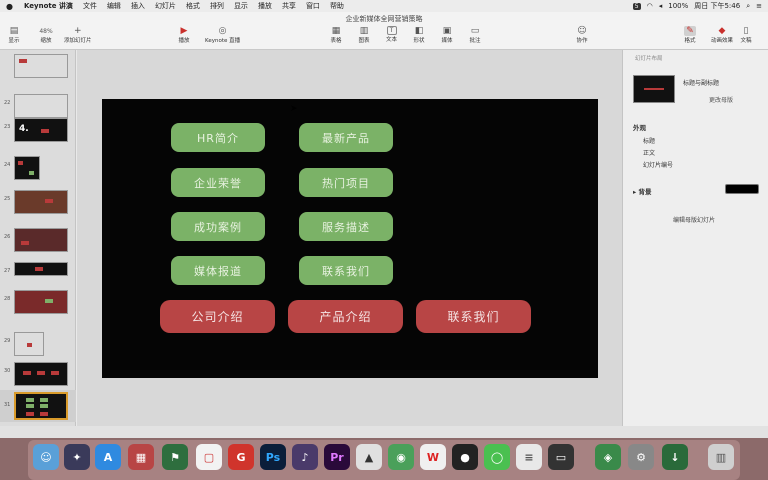 The height and width of the screenshot is (480, 768). I want to click on menu-list-icon: ≡, so click(759, 6).